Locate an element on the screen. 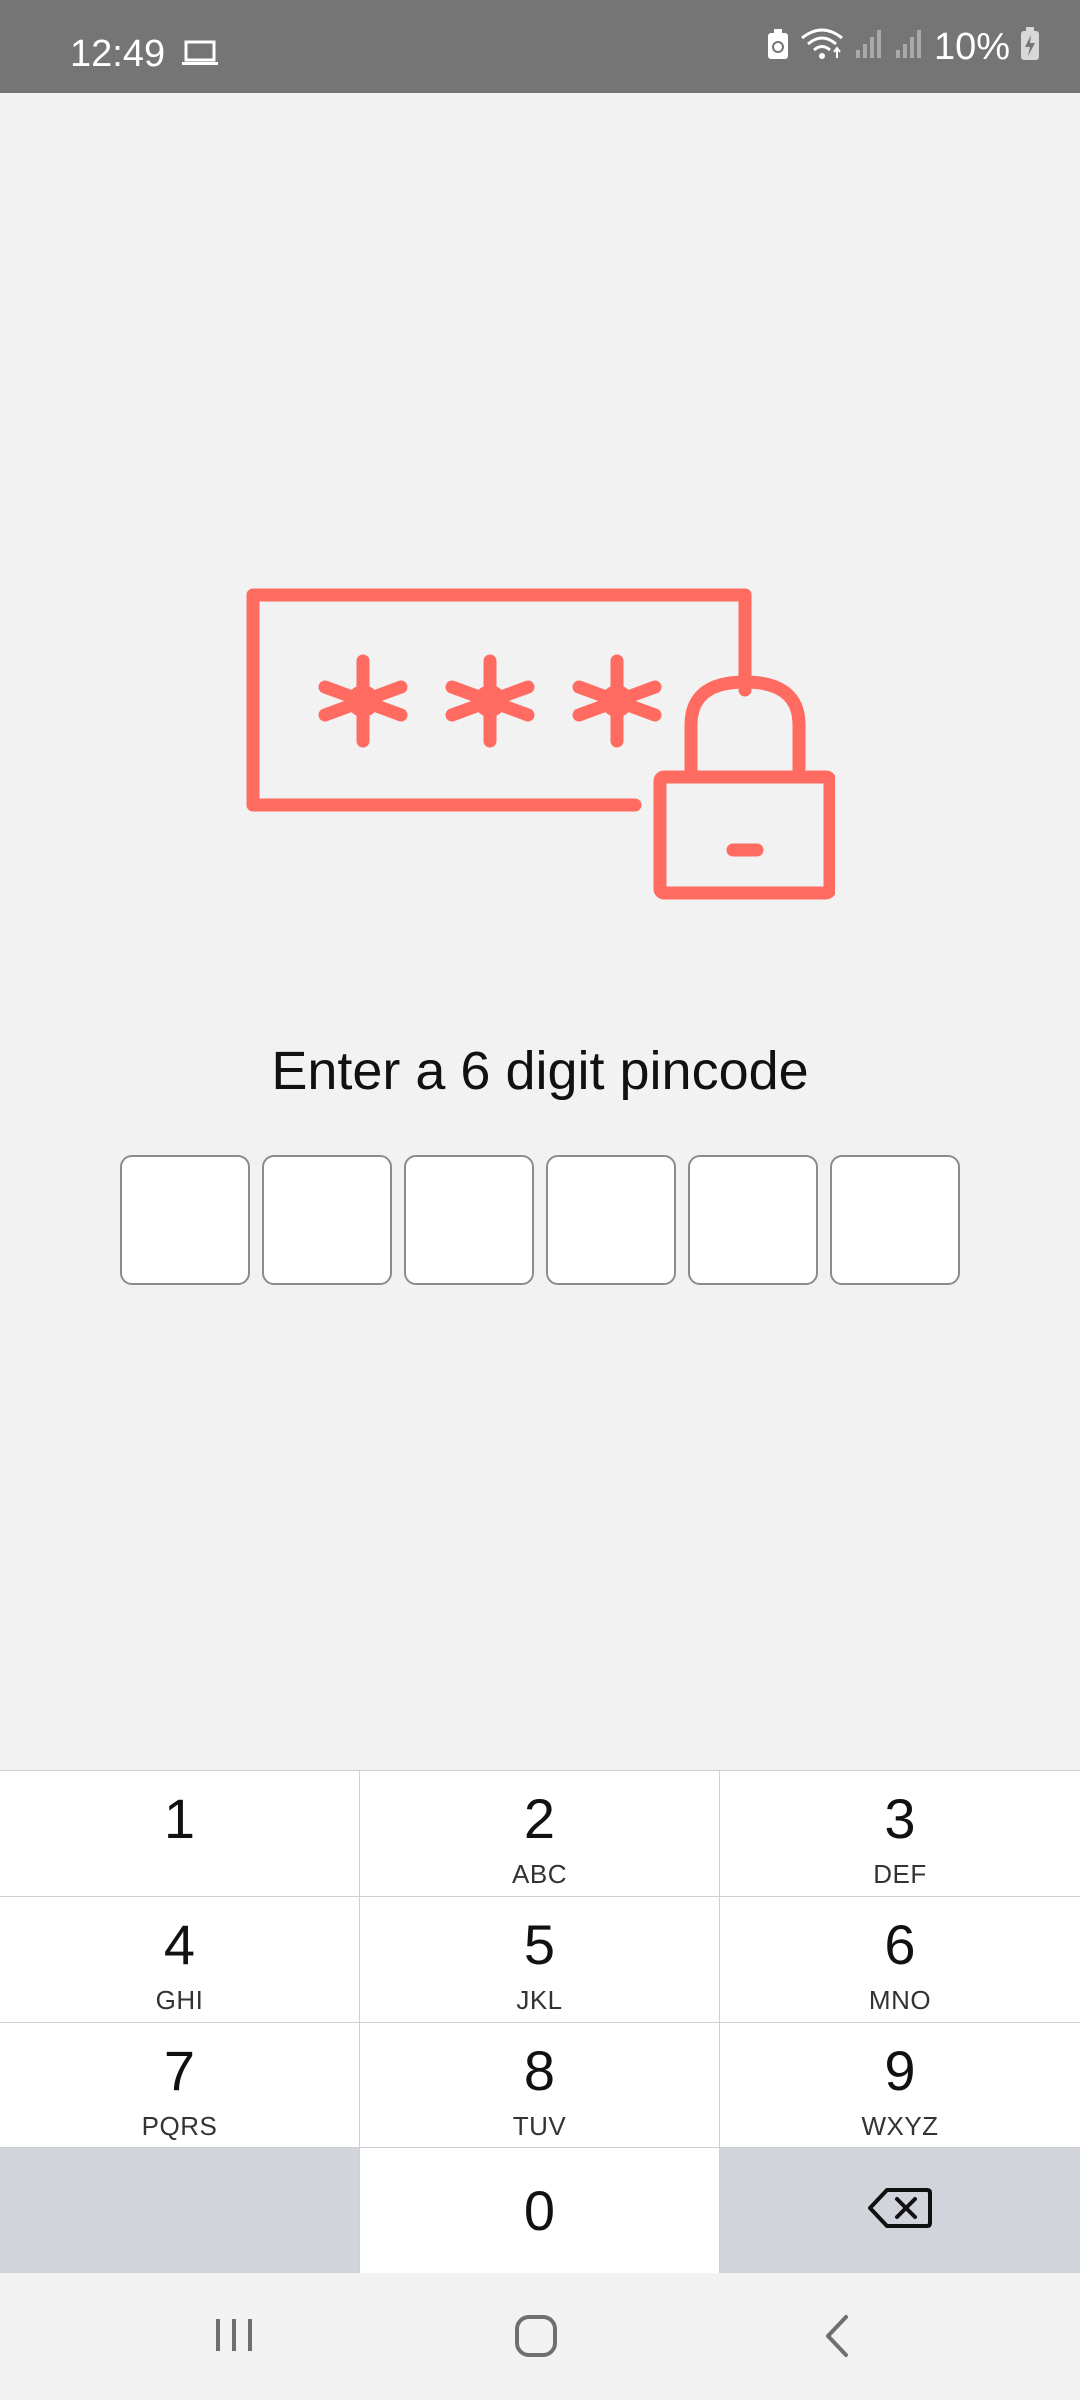 The height and width of the screenshot is (2400, 1080). recents-icon is located at coordinates (234, 2337).